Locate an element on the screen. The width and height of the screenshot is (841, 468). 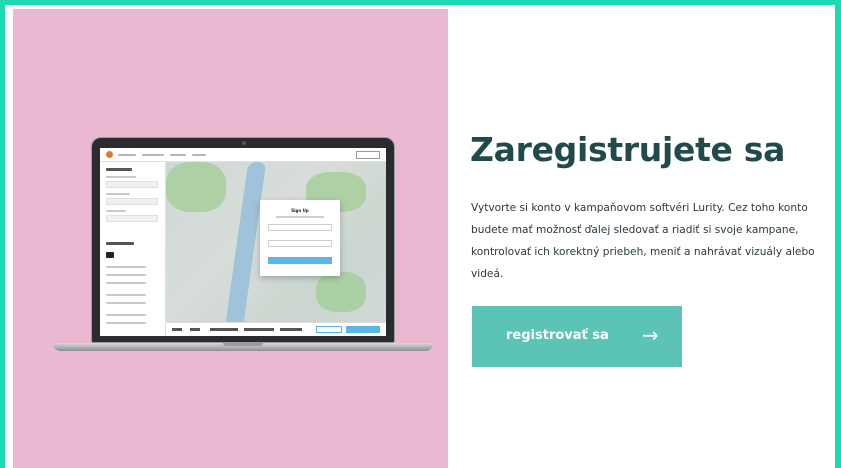
signup-button is located at coordinates (300, 260).